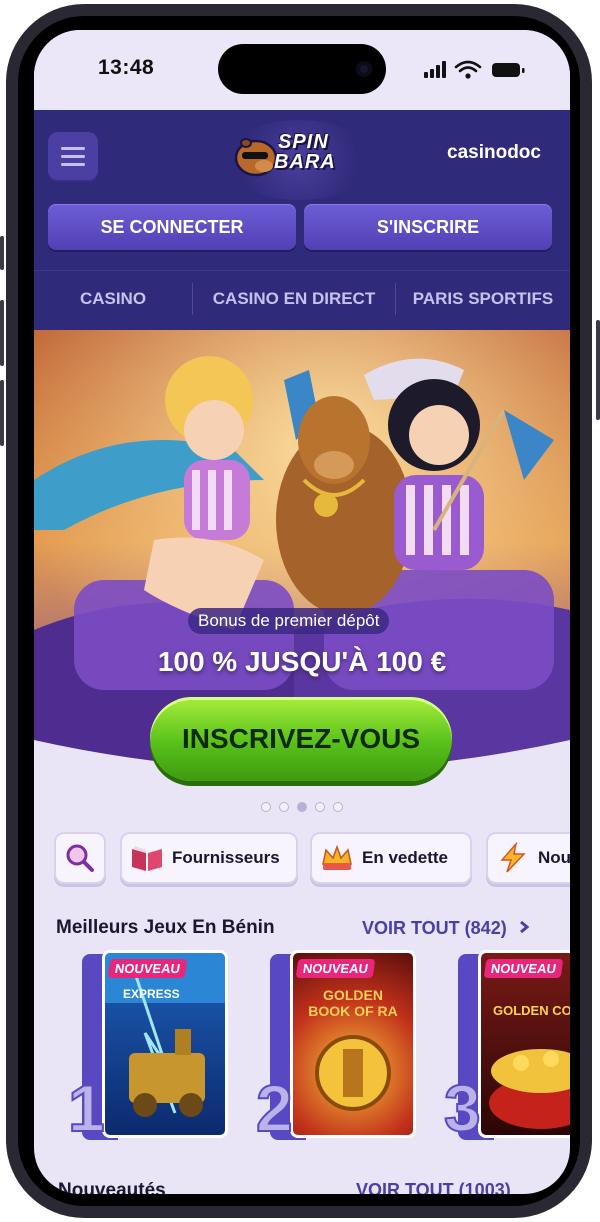  Describe the element at coordinates (126, 67) in the screenshot. I see `status-time: 13:48` at that location.